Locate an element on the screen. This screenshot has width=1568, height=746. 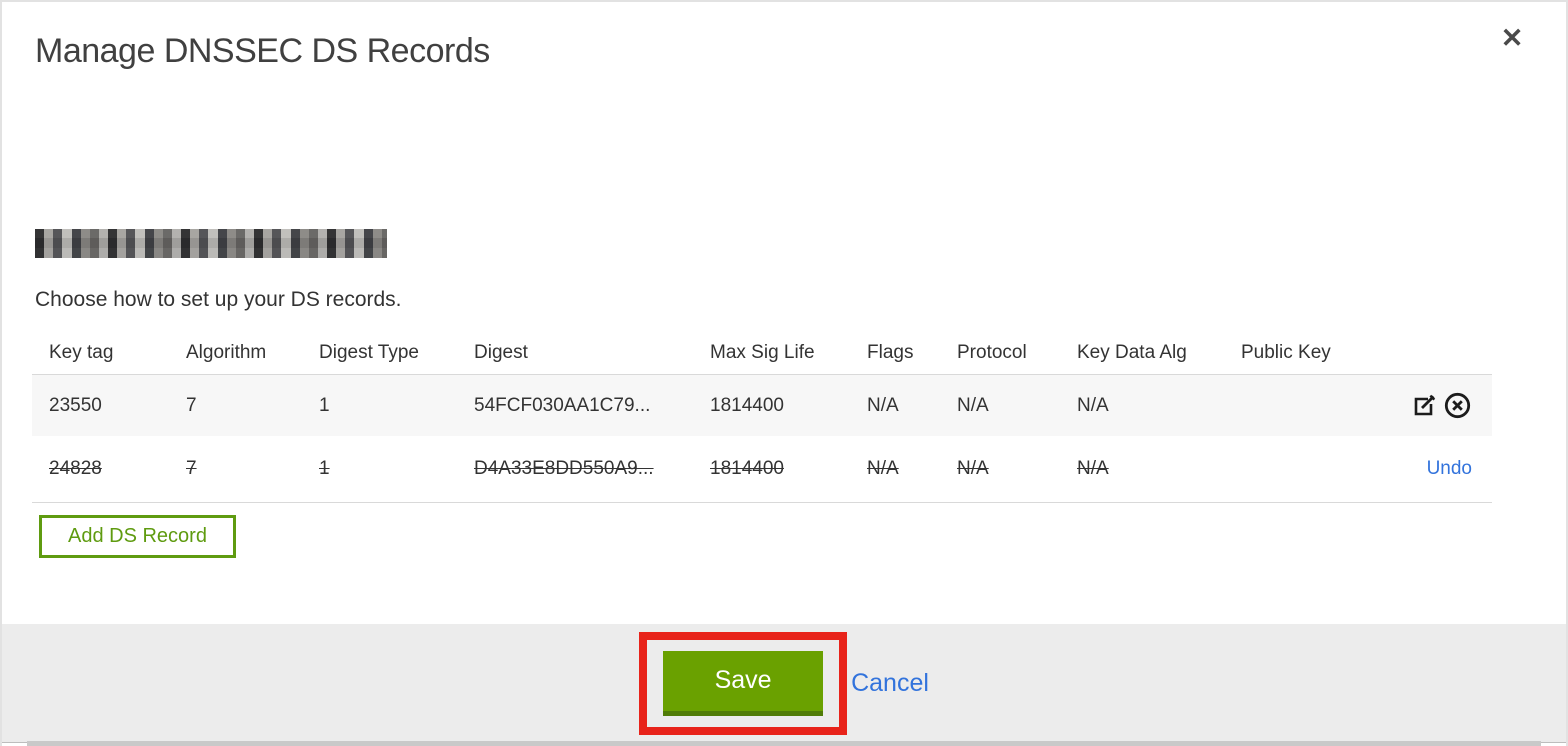
row-actions is located at coordinates (1427, 406).